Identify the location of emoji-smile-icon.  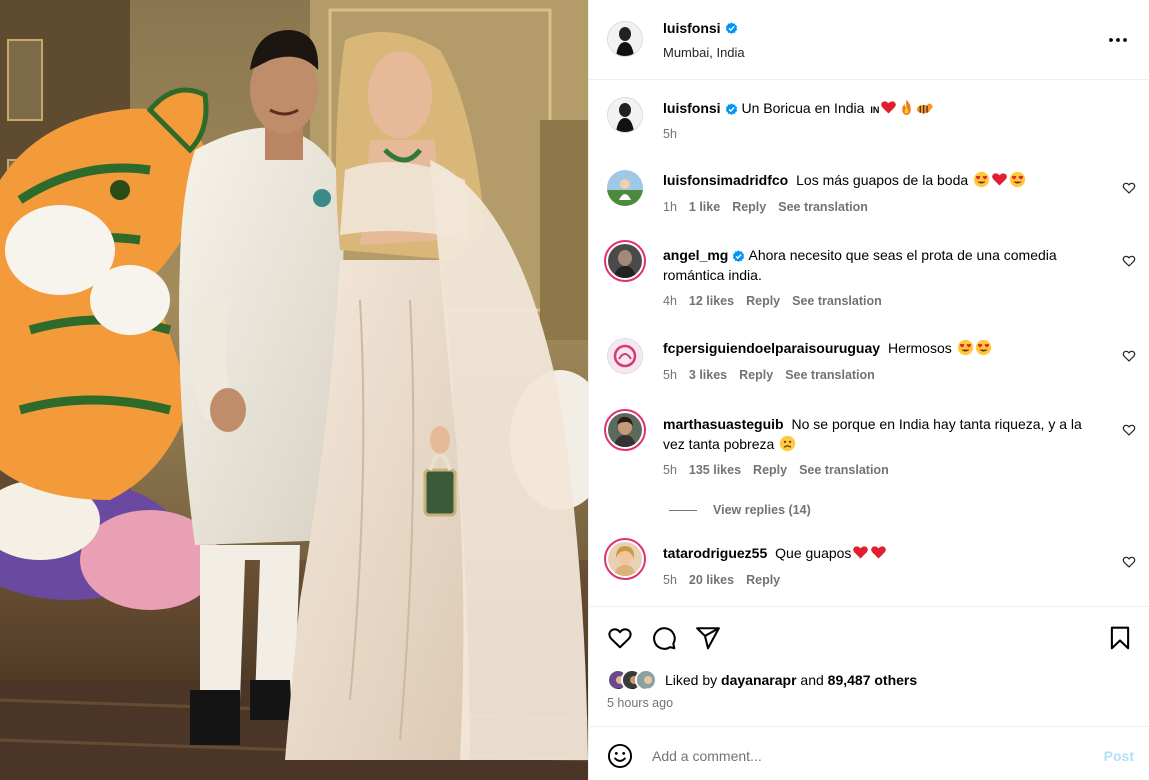
(620, 756).